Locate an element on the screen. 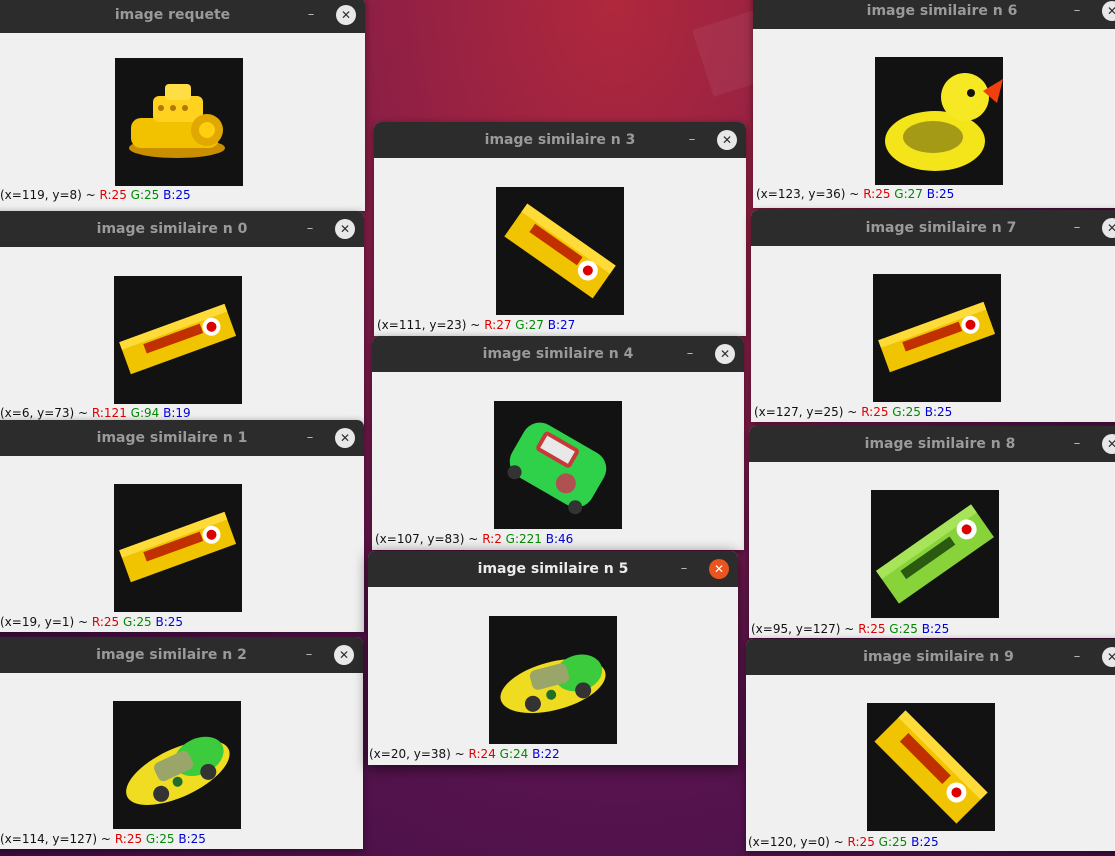 This screenshot has width=1115, height=856. thumbnail-green-toy-car is located at coordinates (558, 465).